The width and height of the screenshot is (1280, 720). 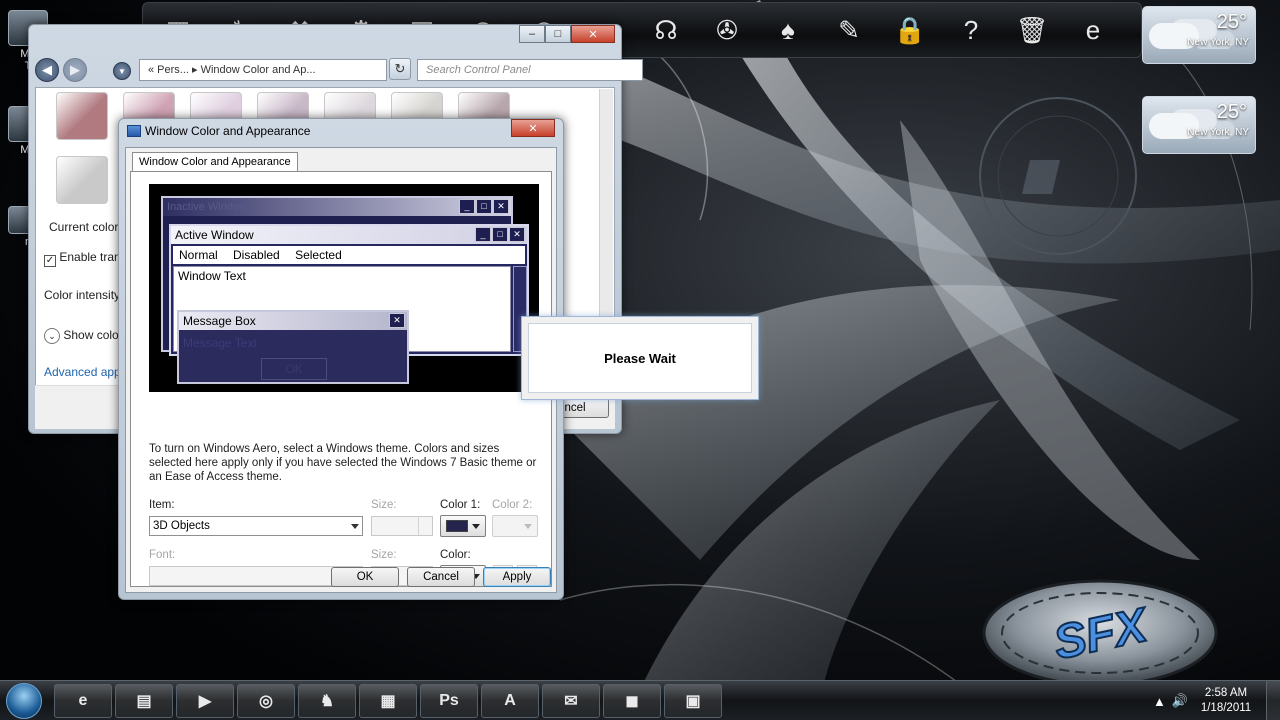 I want to click on tab-window-color-appearance: Window Color and Appearance, so click(x=215, y=162).